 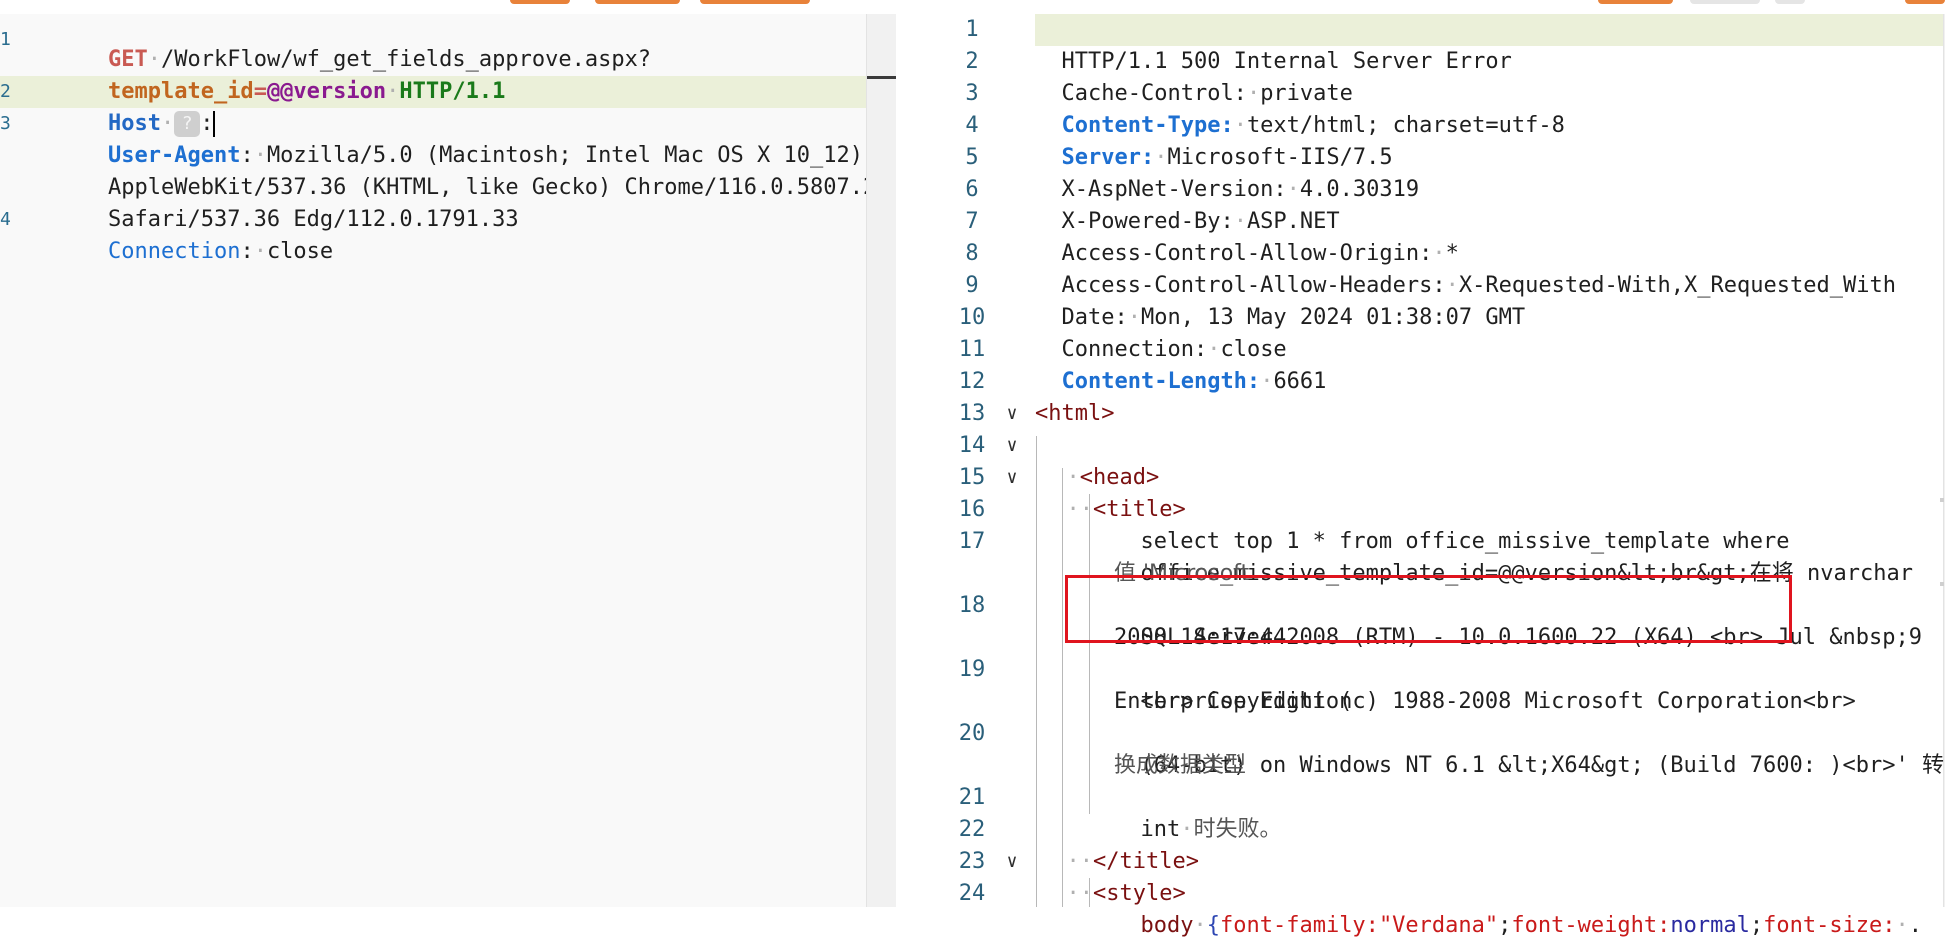 I want to click on style-open-tag-line: <style>, so click(x=1113, y=876).